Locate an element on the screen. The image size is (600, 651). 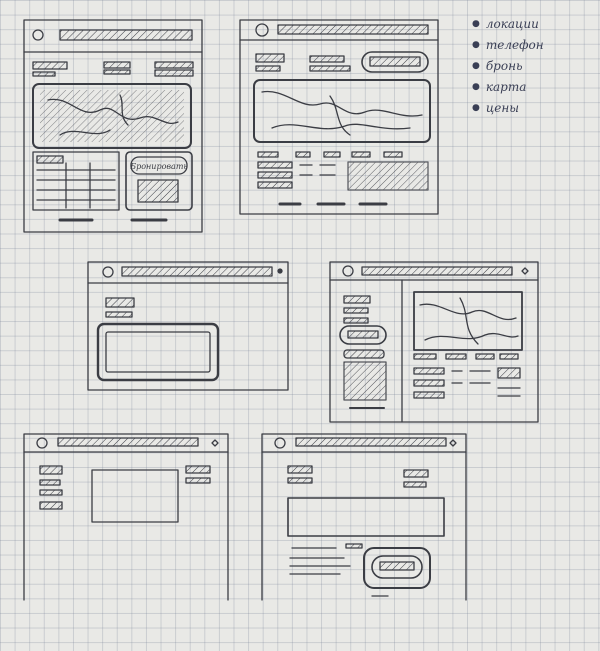
wireframe-contact is located at coordinates (364, 517).